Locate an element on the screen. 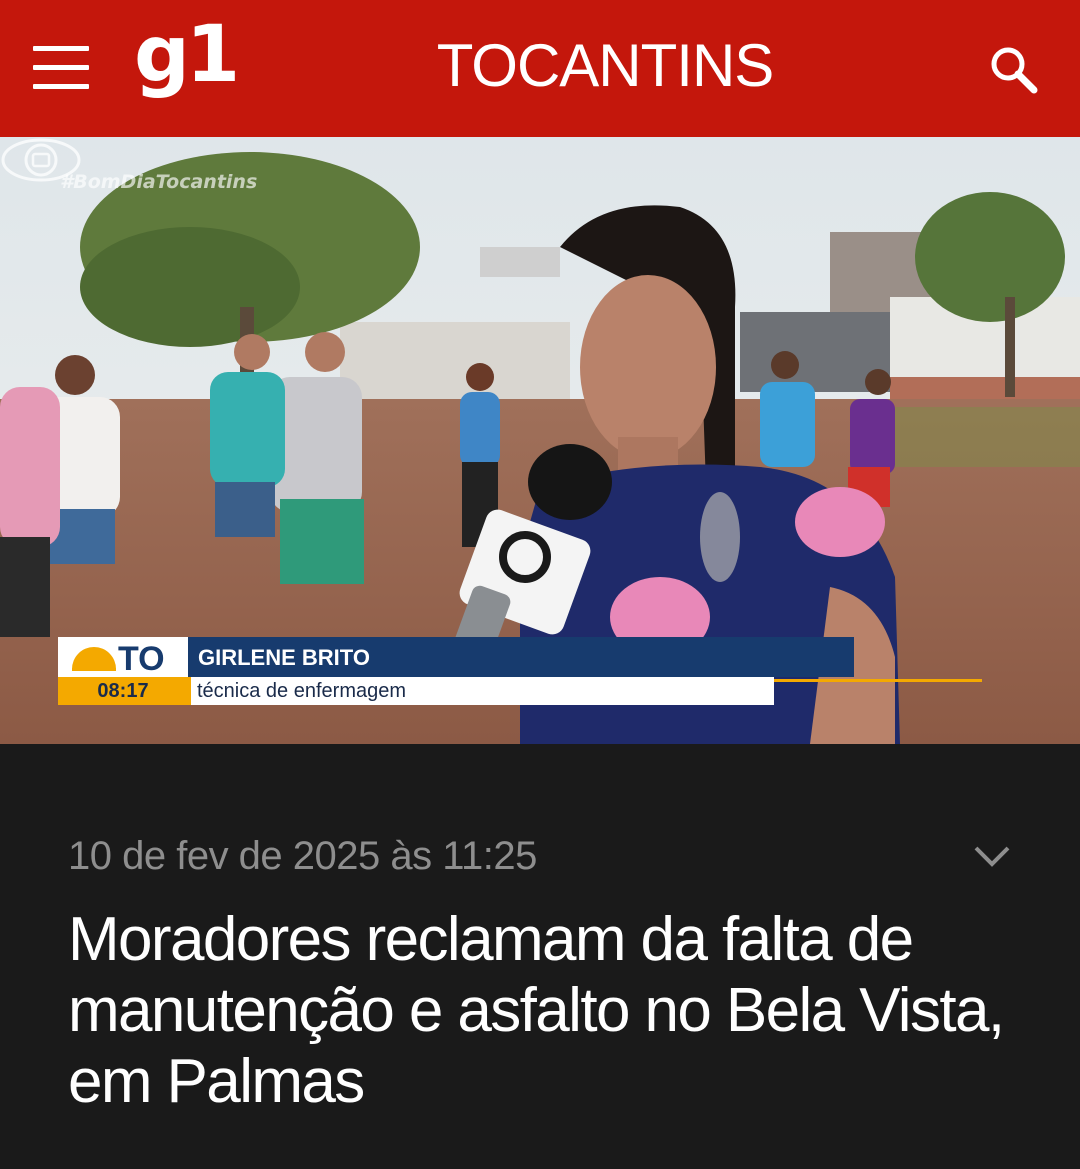 The image size is (1080, 1169). show-watermark: #BomDiaTocantins is located at coordinates (159, 182).